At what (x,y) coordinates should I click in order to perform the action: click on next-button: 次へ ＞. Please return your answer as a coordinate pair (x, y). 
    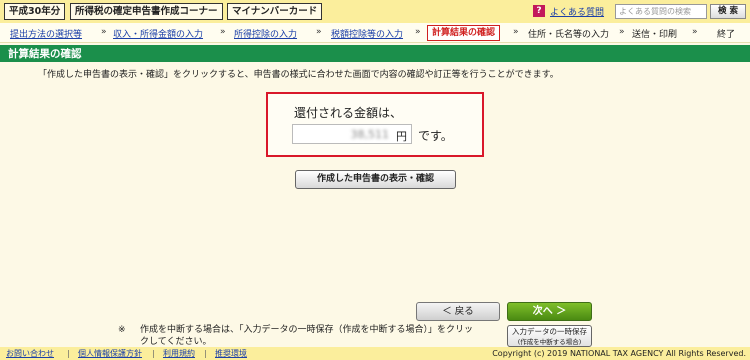
    Looking at the image, I should click on (549, 311).